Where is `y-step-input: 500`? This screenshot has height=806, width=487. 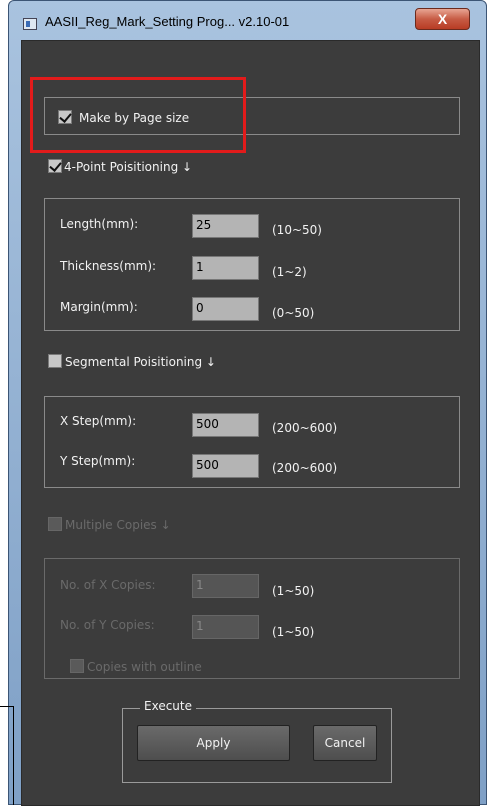
y-step-input: 500 is located at coordinates (225, 466).